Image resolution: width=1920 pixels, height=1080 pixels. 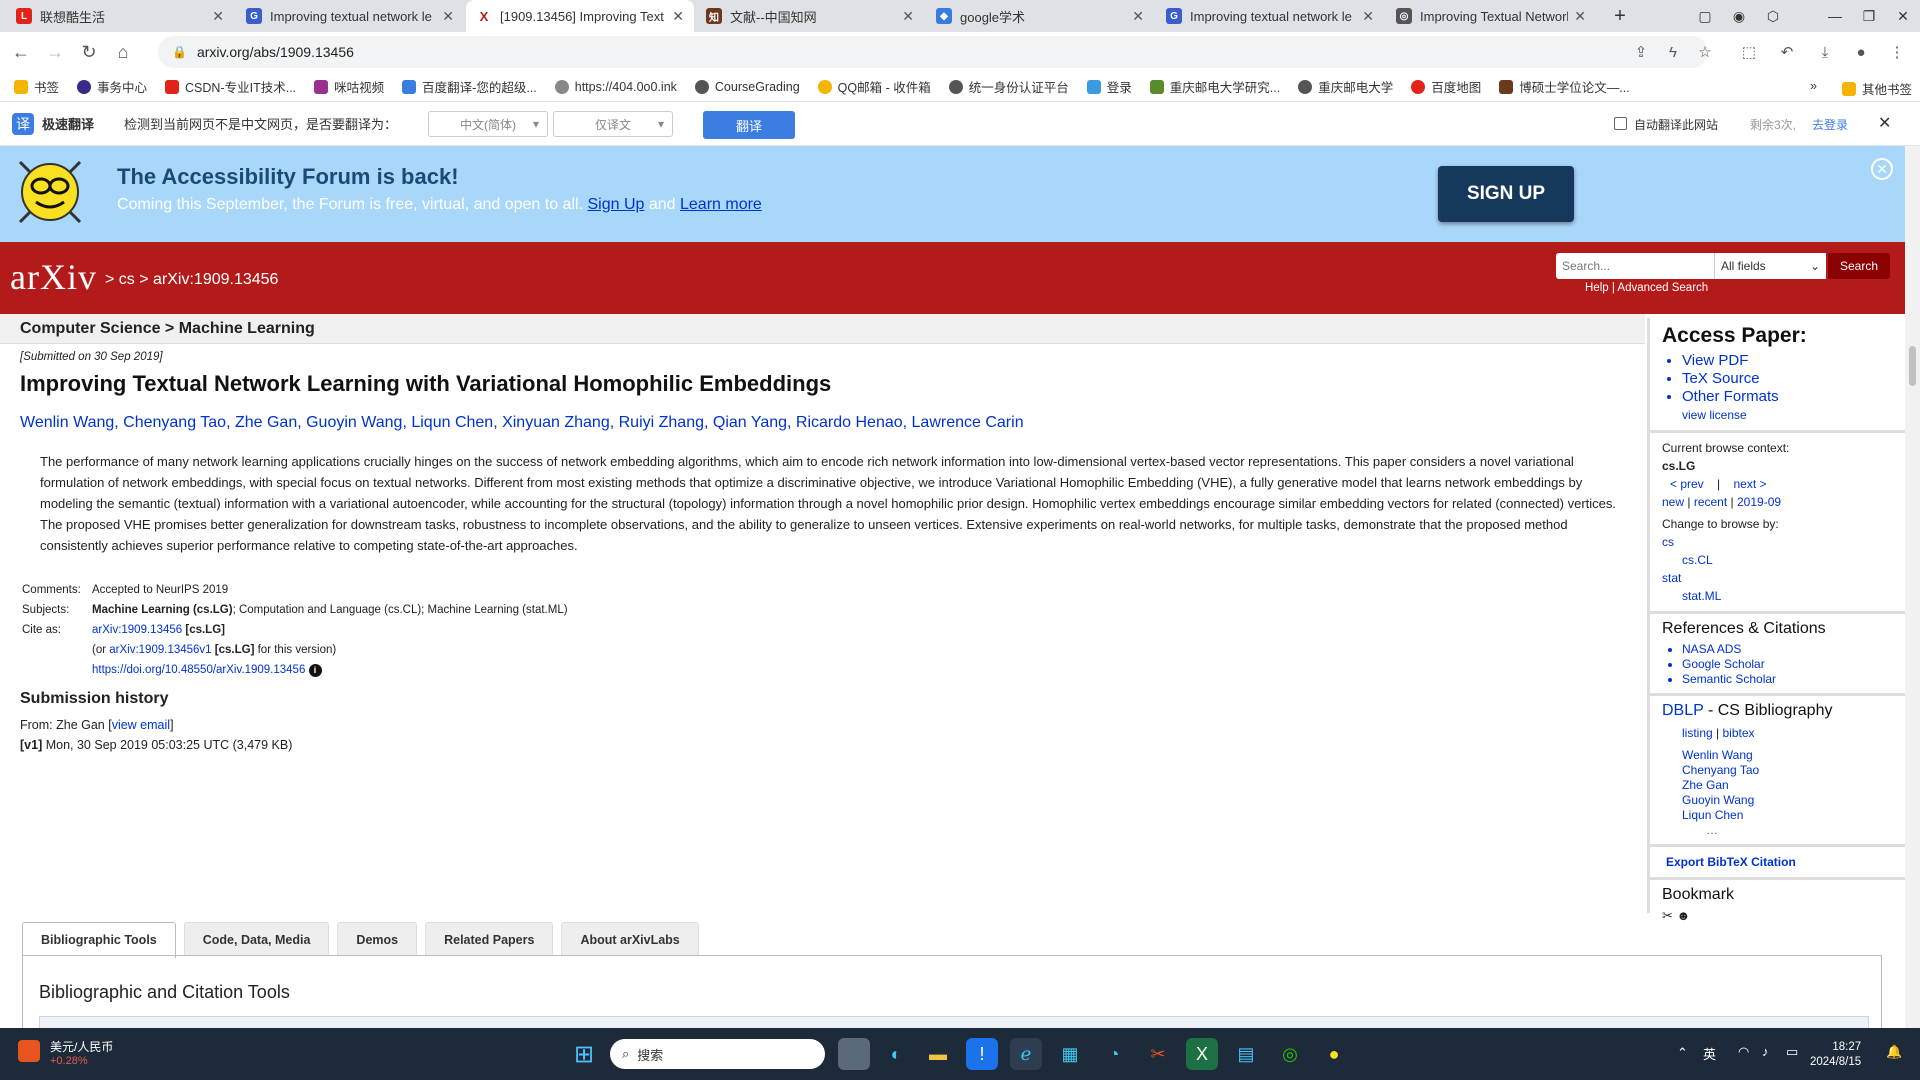 I want to click on share-icon: ⇪, so click(x=1641, y=52).